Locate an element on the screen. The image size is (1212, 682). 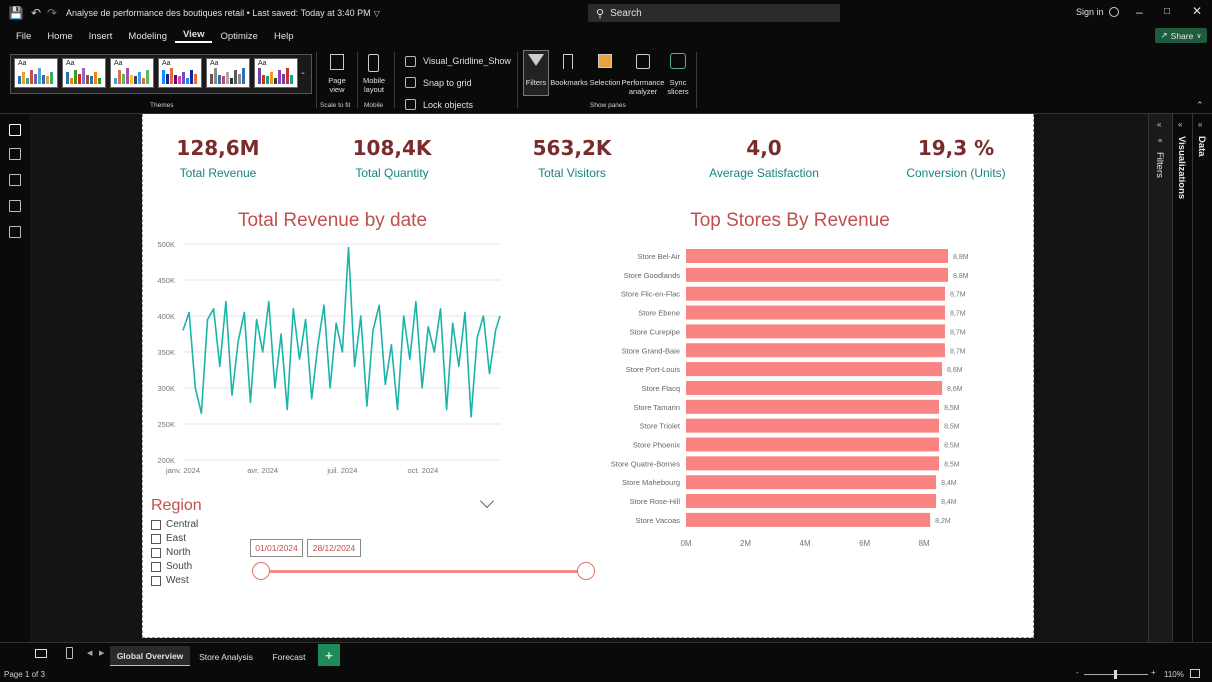
collapse-viz-icon: « is located at coordinates (1180, 124).